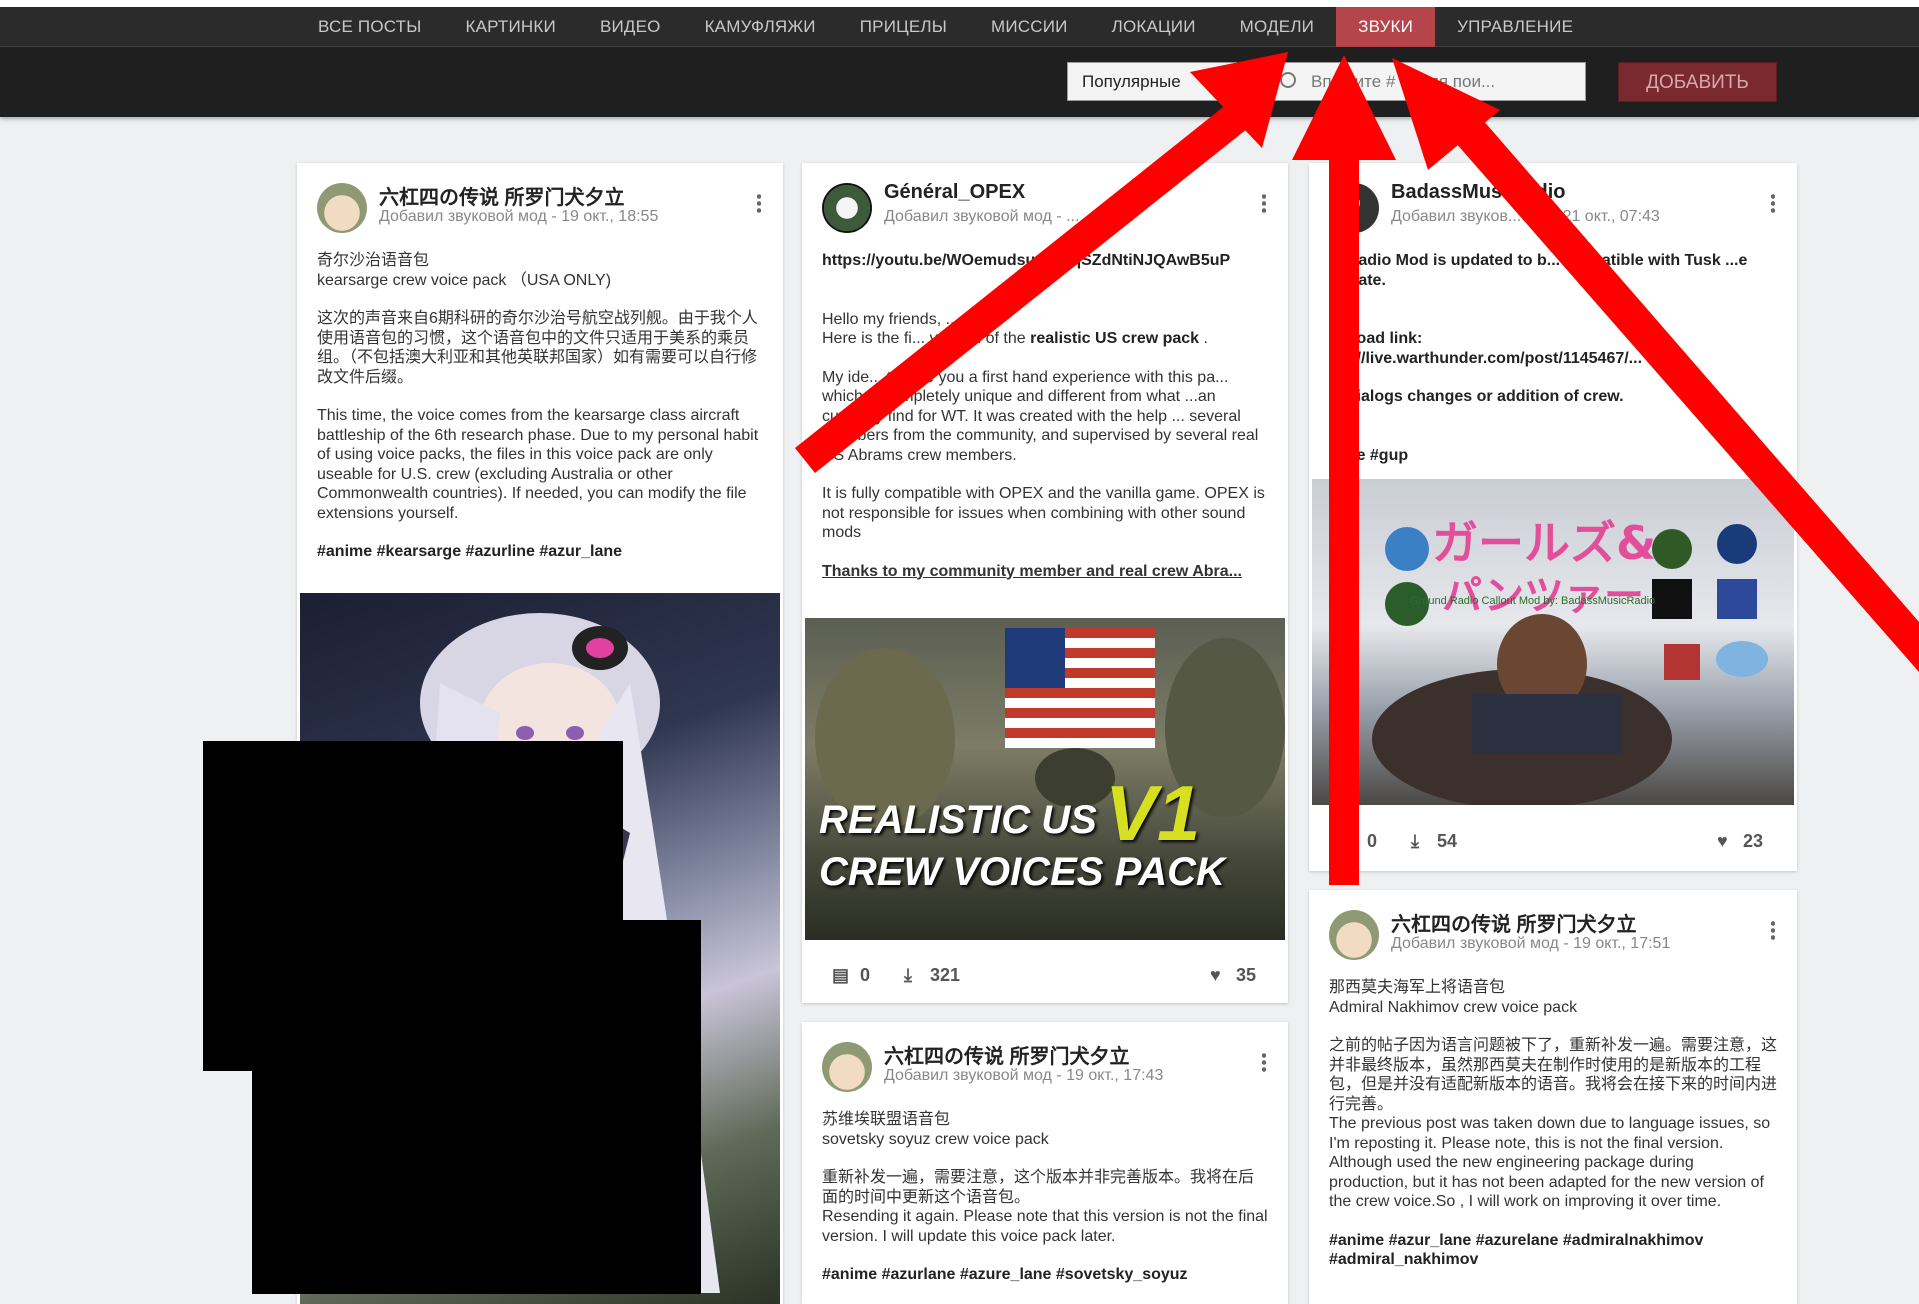 This screenshot has height=1304, width=1919. What do you see at coordinates (1045, 779) in the screenshot?
I see `post-image: REALISTIC US V1 CREW VOICES PACK` at bounding box center [1045, 779].